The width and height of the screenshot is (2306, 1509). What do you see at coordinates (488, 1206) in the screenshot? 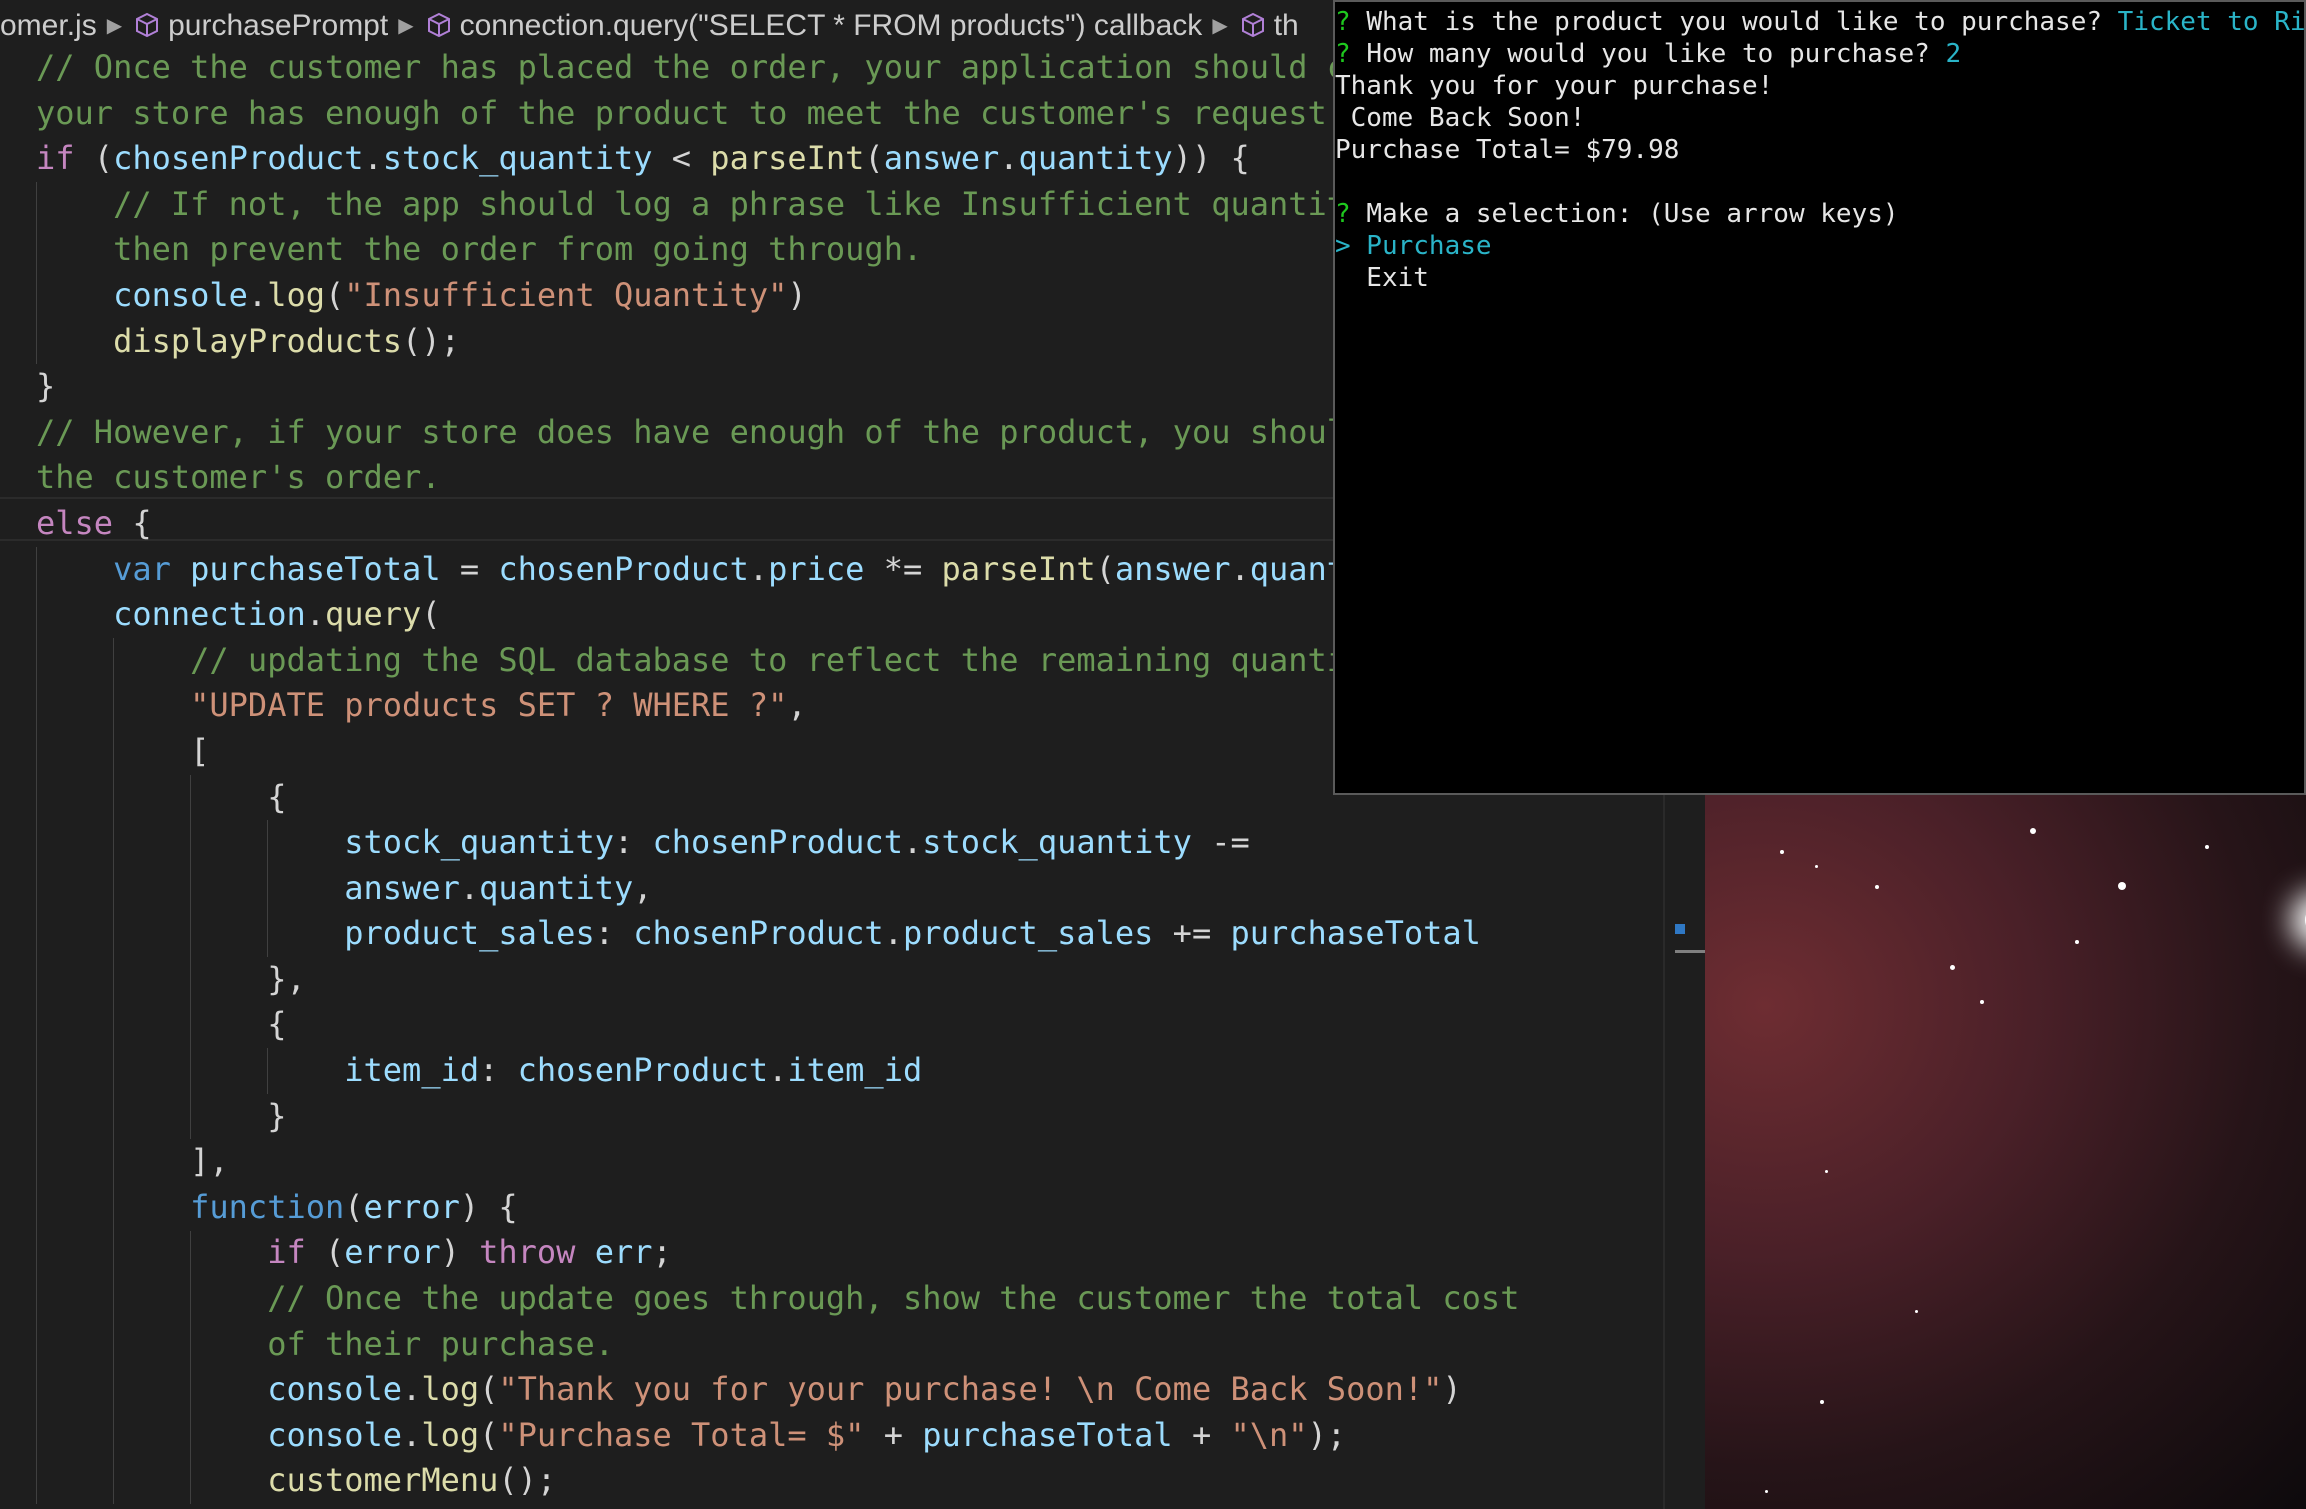
I see `code-token: ) {` at bounding box center [488, 1206].